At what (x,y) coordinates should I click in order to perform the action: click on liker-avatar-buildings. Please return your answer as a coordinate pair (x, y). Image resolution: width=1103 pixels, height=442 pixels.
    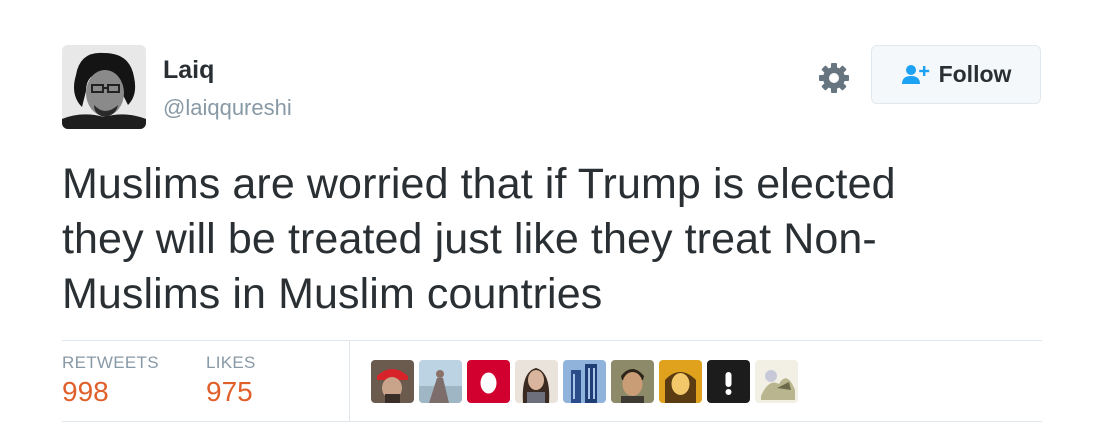
    Looking at the image, I should click on (584, 381).